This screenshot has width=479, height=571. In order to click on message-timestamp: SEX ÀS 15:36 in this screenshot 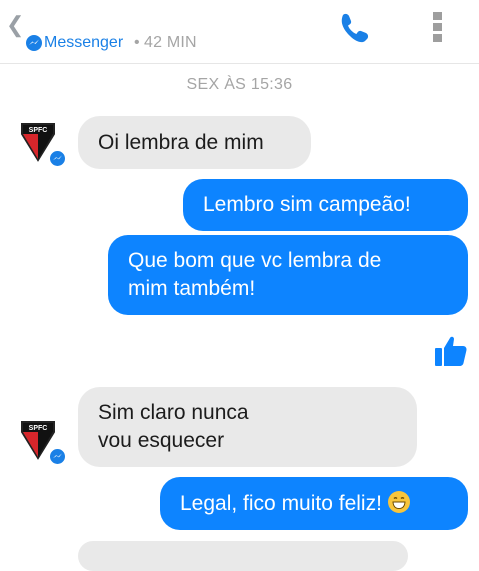, I will do `click(239, 84)`.